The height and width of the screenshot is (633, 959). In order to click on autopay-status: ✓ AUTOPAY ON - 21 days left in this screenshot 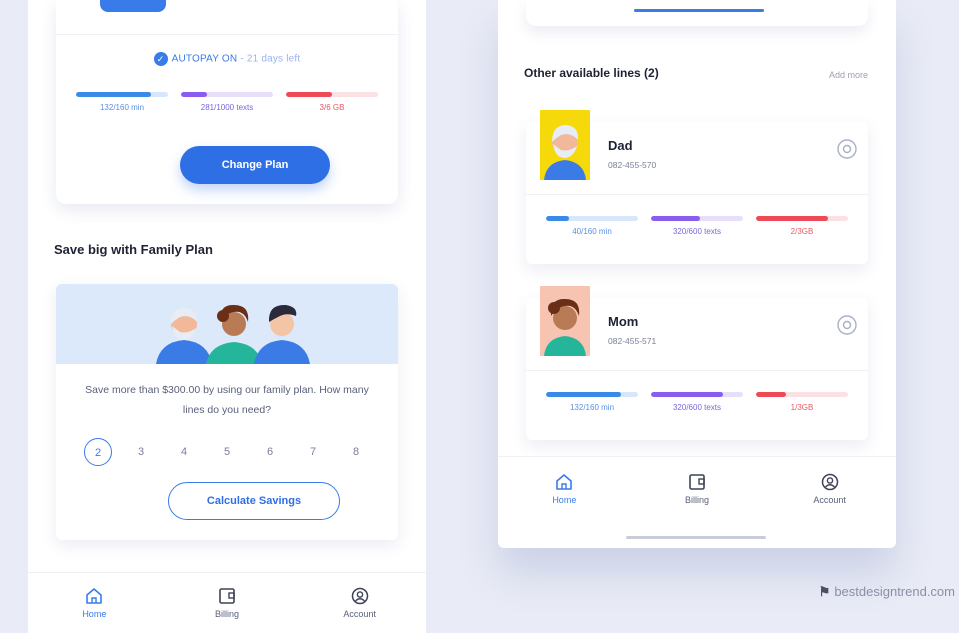, I will do `click(227, 59)`.